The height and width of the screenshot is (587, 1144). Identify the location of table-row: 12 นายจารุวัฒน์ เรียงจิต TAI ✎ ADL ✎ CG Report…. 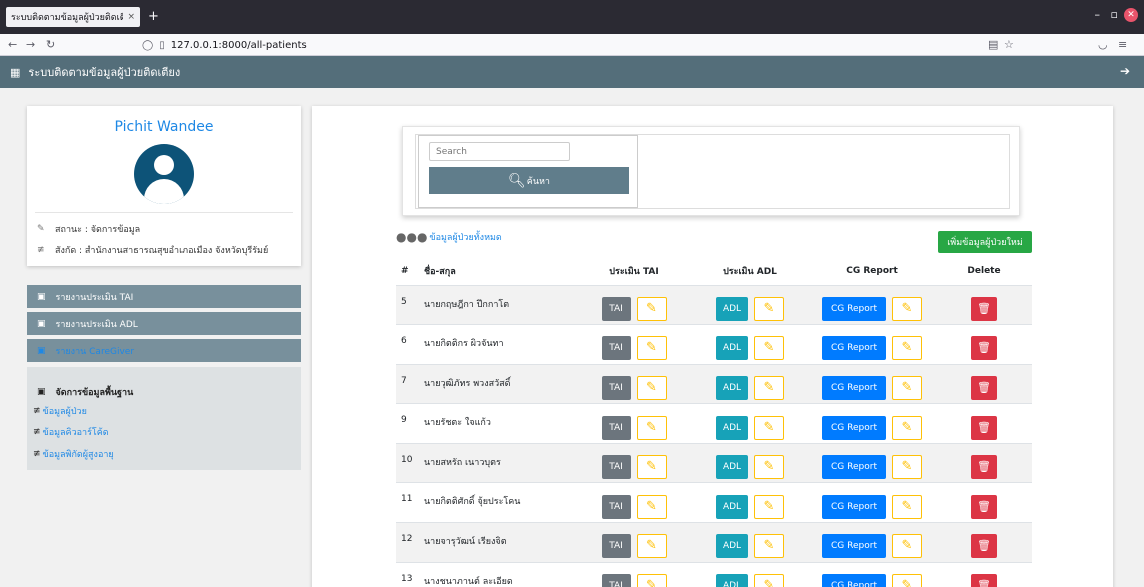
(714, 542).